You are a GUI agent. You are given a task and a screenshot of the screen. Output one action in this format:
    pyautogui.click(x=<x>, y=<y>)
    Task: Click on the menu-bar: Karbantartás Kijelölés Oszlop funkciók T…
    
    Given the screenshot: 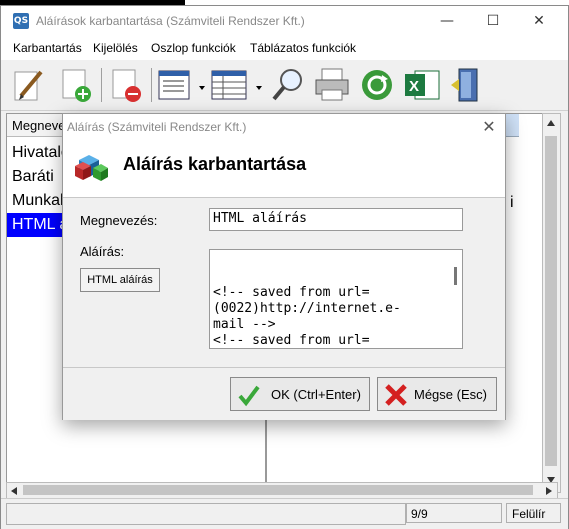 What is the action you would take?
    pyautogui.click(x=284, y=48)
    